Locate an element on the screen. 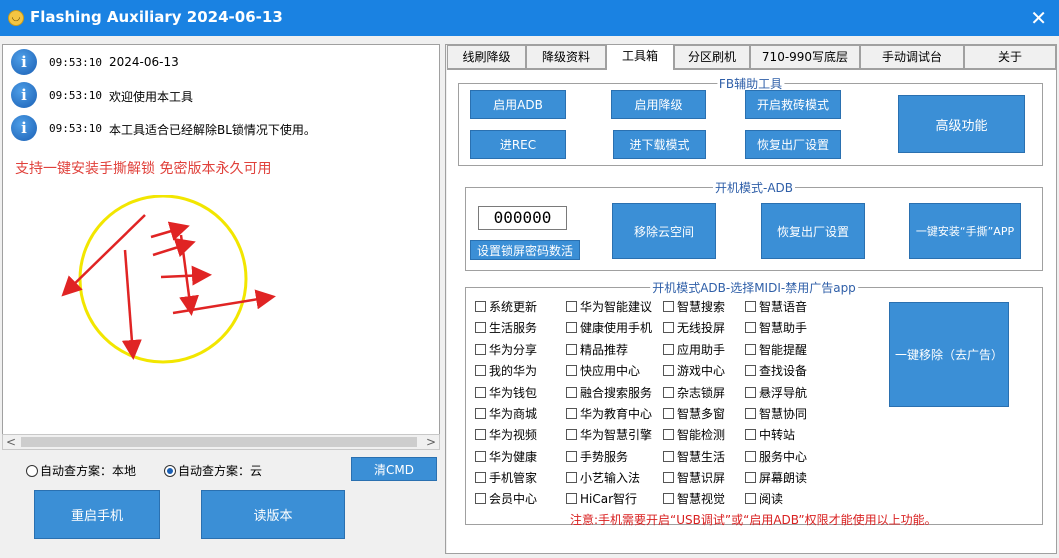 The width and height of the screenshot is (1059, 558). install-unlock-app-button: 一键安装“手撕”APP is located at coordinates (965, 231).